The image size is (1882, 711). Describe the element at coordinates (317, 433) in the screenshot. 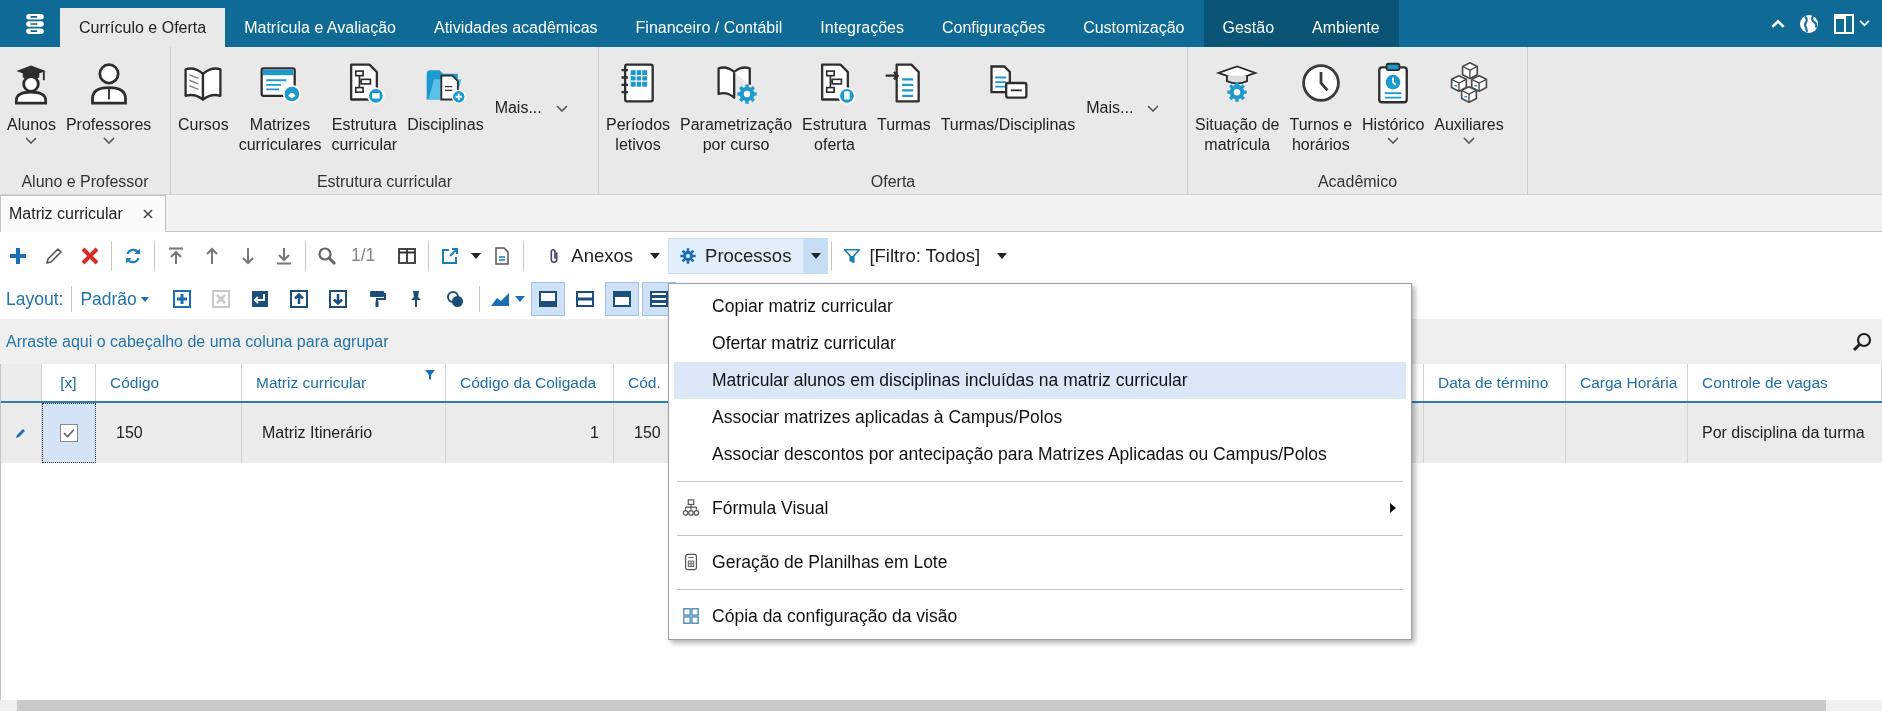

I see `table-cell: Matriz Itinerário` at that location.